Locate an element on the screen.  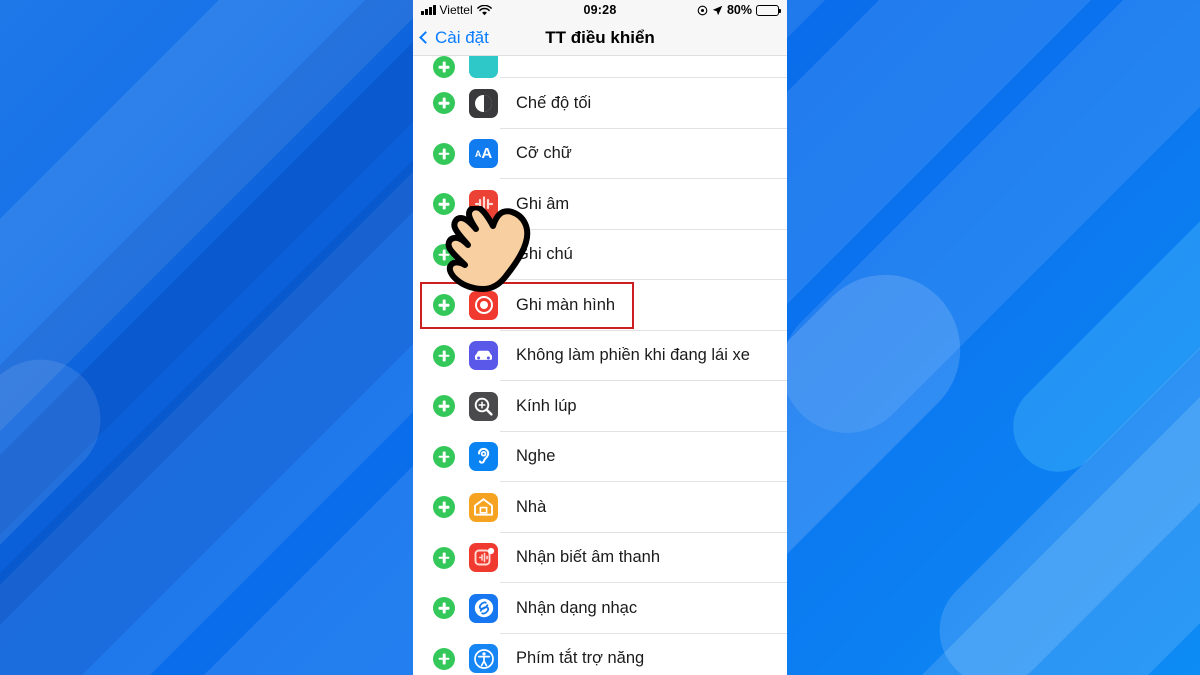
back-button: Cài đặt is located at coordinates (454, 37).